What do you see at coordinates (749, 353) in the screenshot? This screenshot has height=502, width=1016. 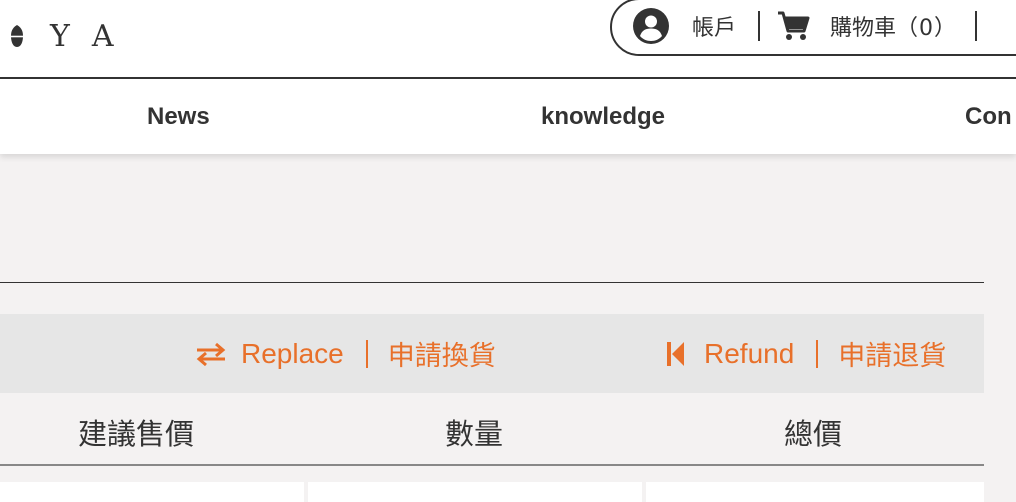 I see `refund-label: Refund` at bounding box center [749, 353].